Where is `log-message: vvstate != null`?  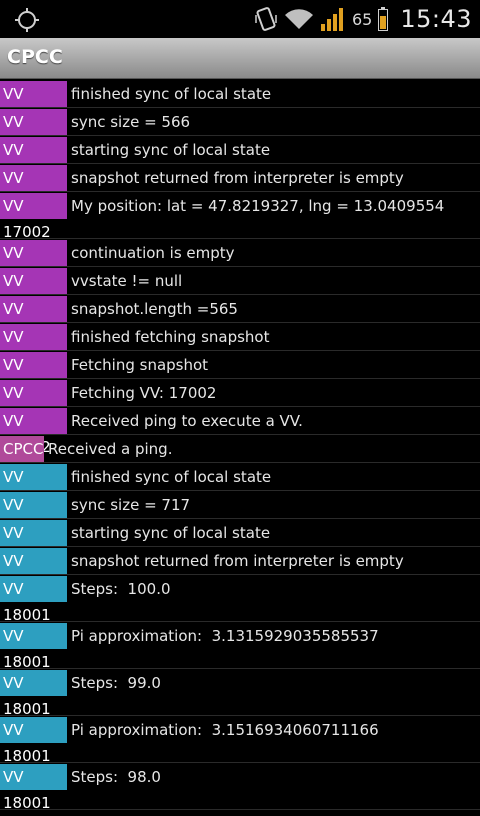 log-message: vvstate != null is located at coordinates (127, 281).